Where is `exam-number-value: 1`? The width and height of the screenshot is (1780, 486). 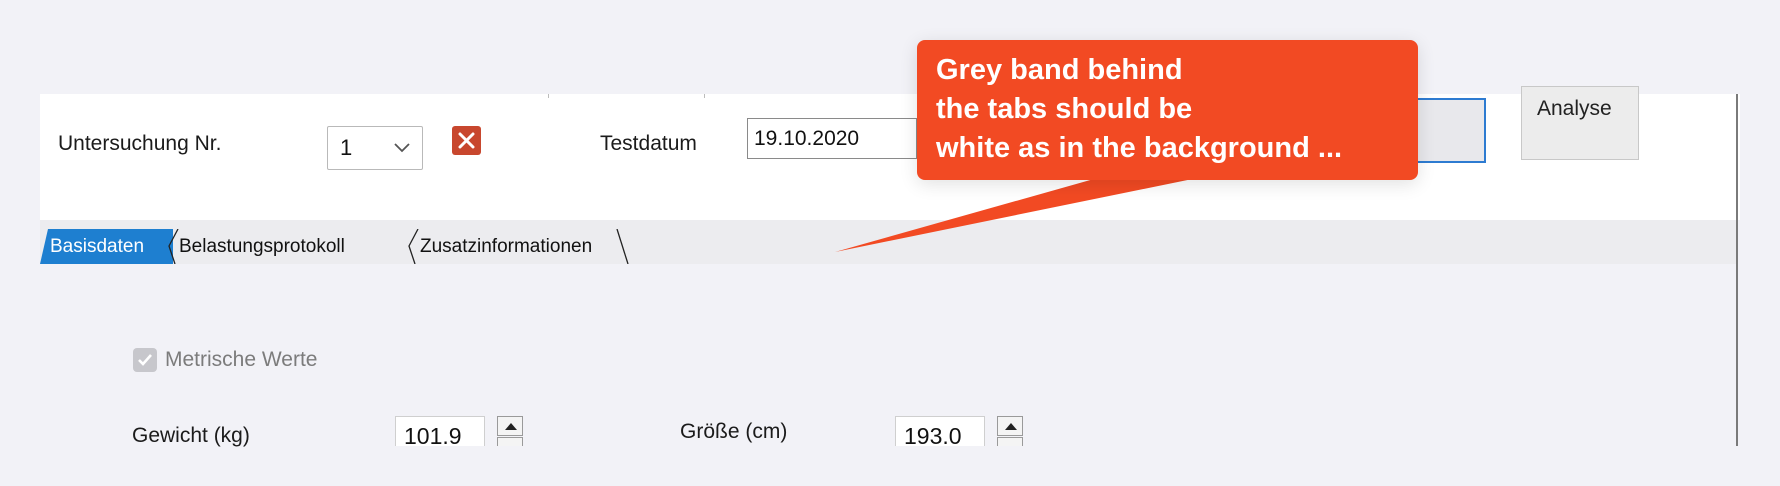 exam-number-value: 1 is located at coordinates (346, 147).